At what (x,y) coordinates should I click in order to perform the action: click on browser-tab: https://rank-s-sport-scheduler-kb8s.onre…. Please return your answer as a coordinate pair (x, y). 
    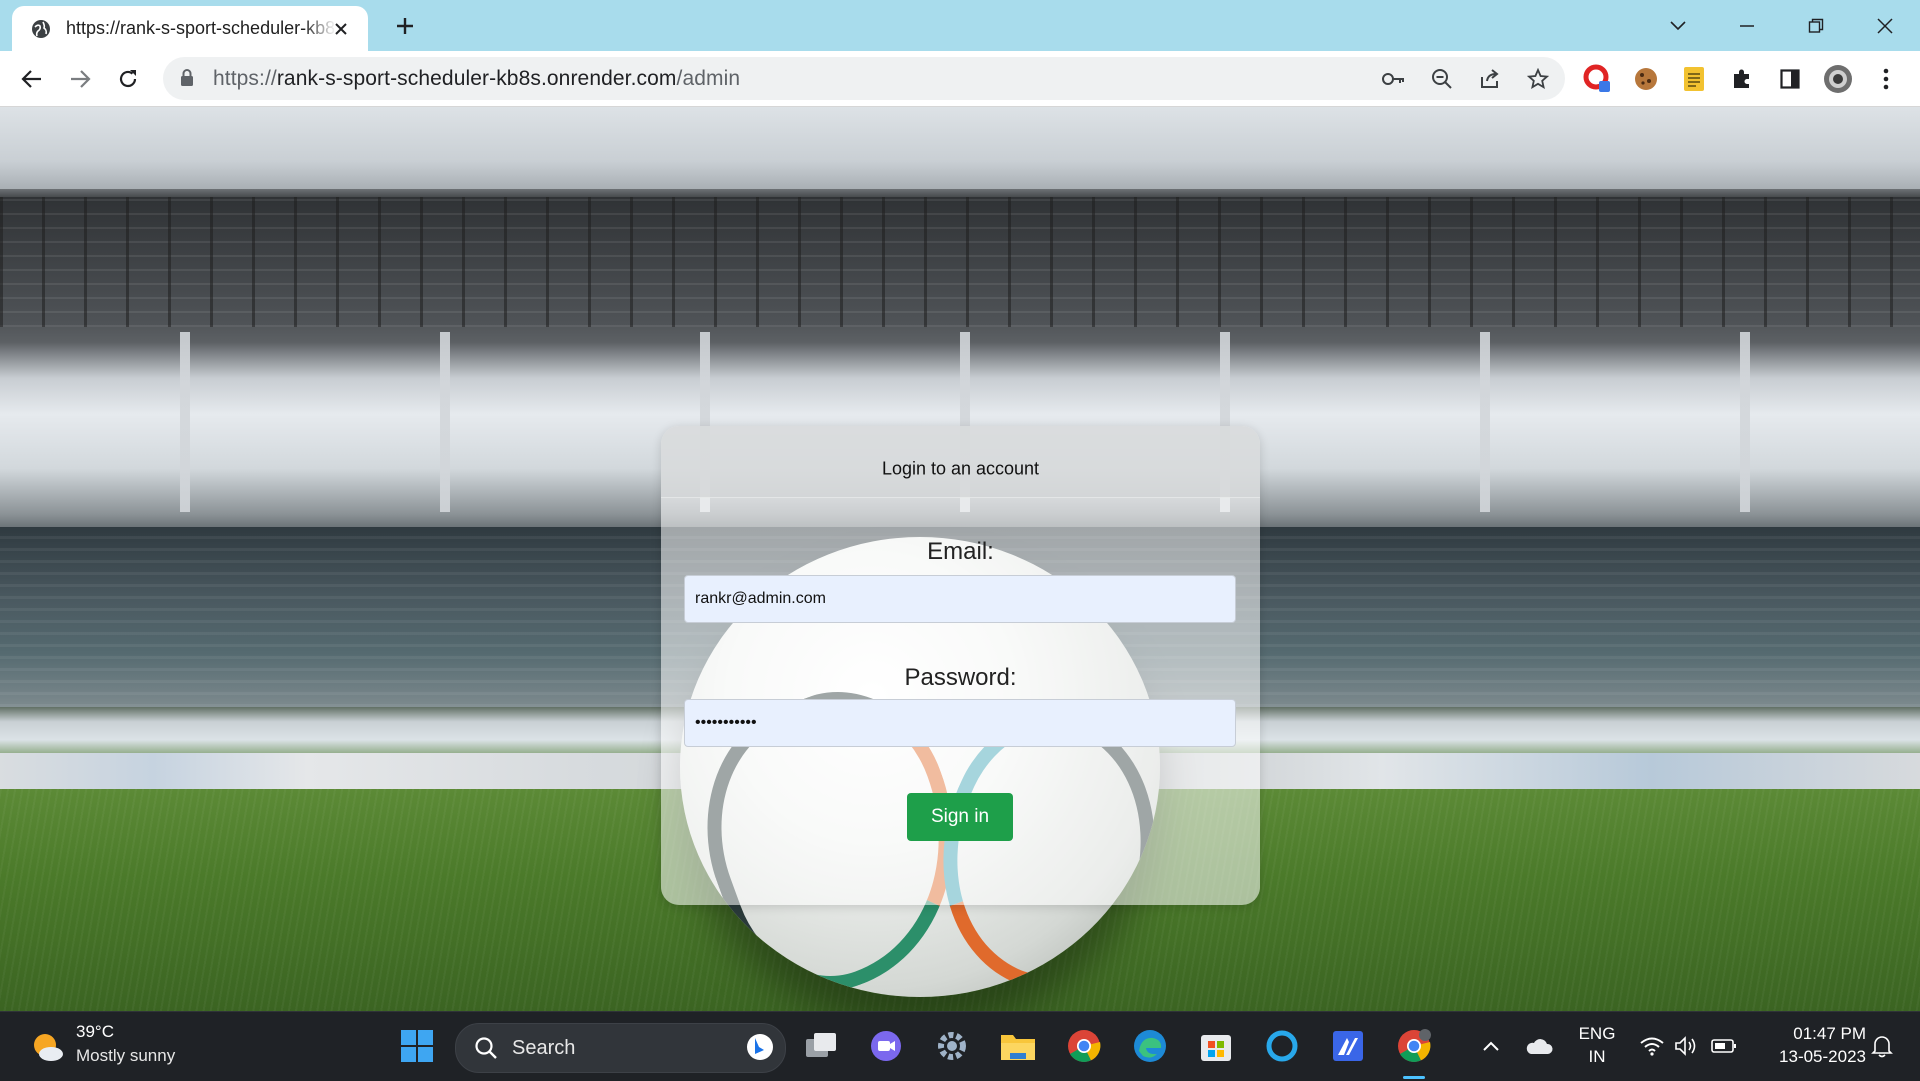
    Looking at the image, I should click on (190, 28).